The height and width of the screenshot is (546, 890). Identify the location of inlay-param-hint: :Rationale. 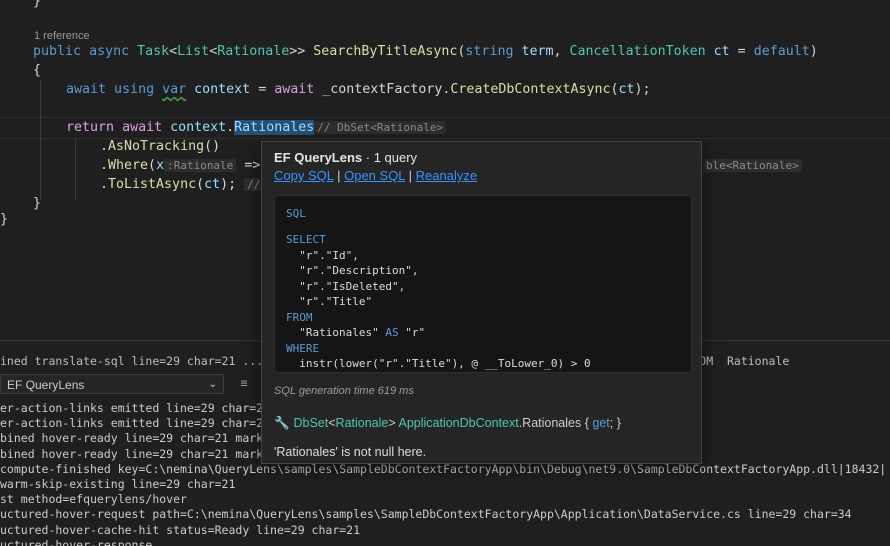
(200, 165).